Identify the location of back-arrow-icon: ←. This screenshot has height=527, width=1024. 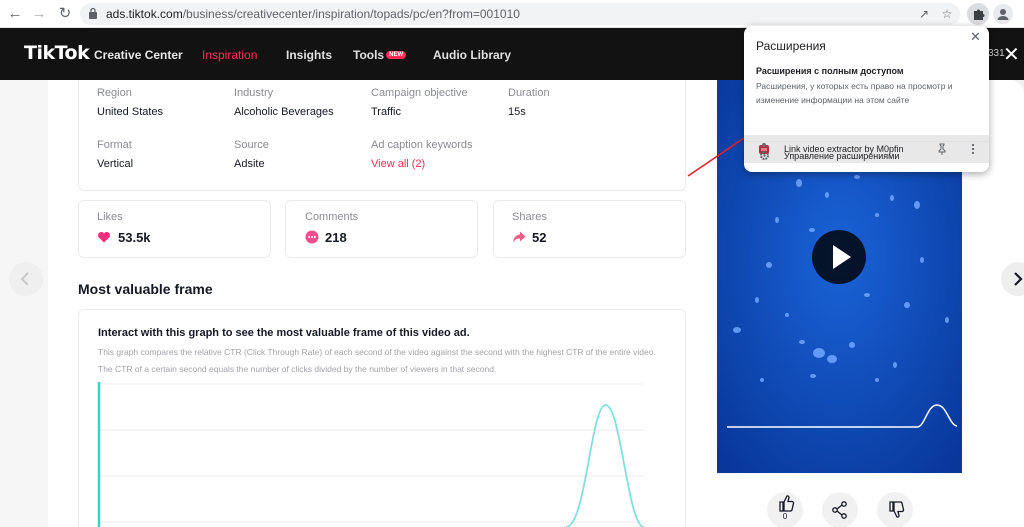
(15, 14).